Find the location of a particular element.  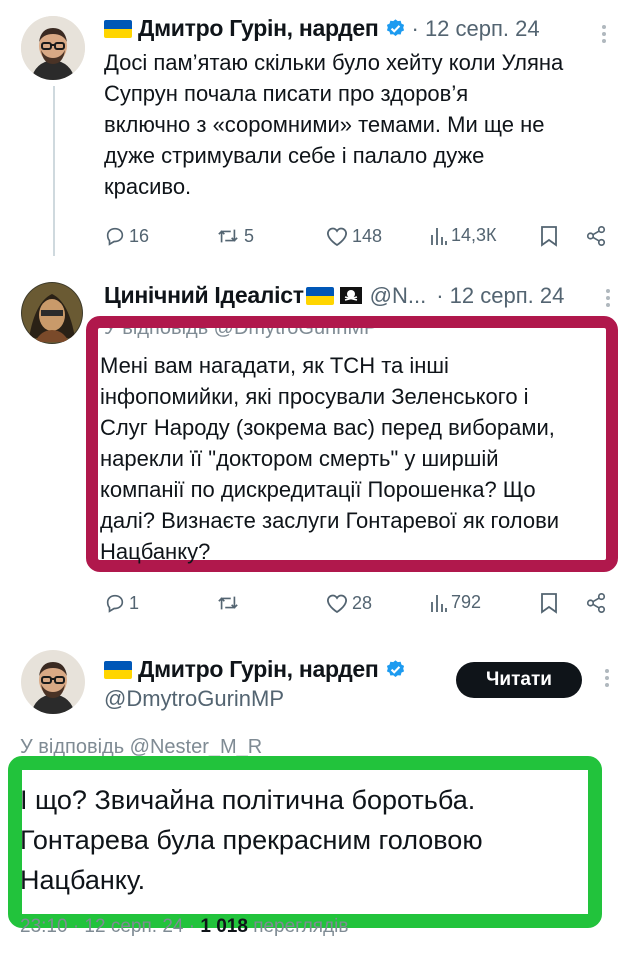

views-label: переглядів is located at coordinates (301, 926).